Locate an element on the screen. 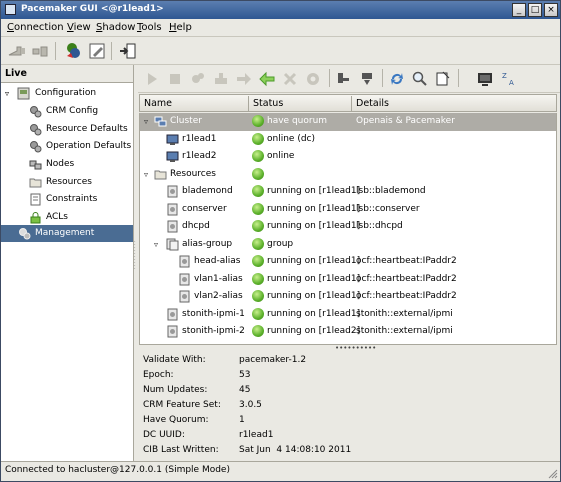 Image resolution: width=561 pixels, height=482 pixels. tree-item-constraints: Constraints is located at coordinates (67, 199).